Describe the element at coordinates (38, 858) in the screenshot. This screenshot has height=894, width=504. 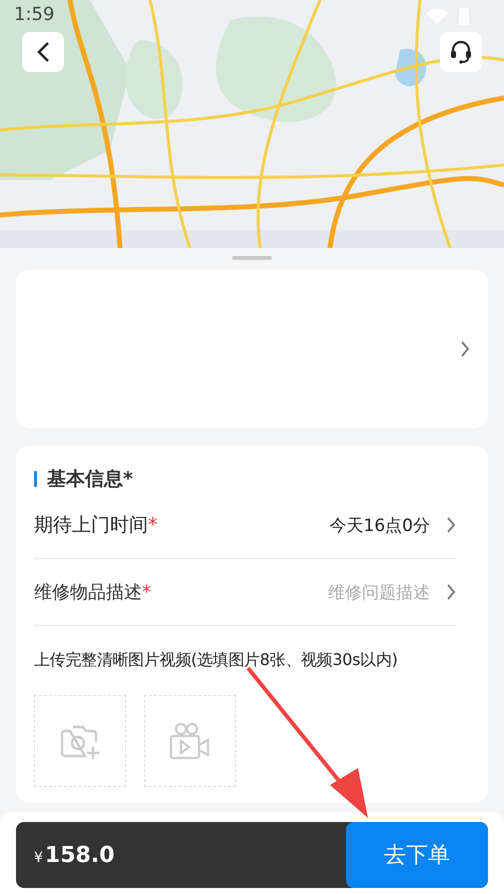
I see `currency-symbol: ¥` at that location.